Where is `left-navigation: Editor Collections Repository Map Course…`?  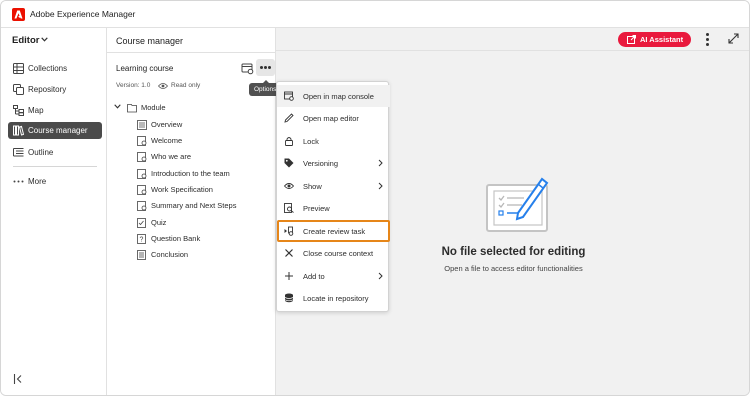
left-navigation: Editor Collections Repository Map Course… is located at coordinates (54, 211).